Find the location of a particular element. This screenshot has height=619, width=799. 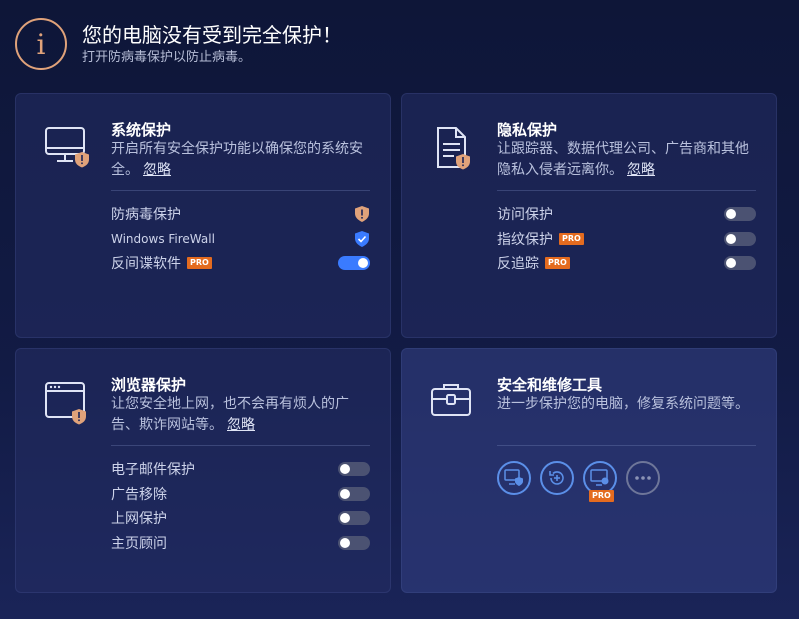

warning-header: i 您的电脑没有受到完全保护！ 打开防病毒保护以防止病毒。 is located at coordinates (178, 44).